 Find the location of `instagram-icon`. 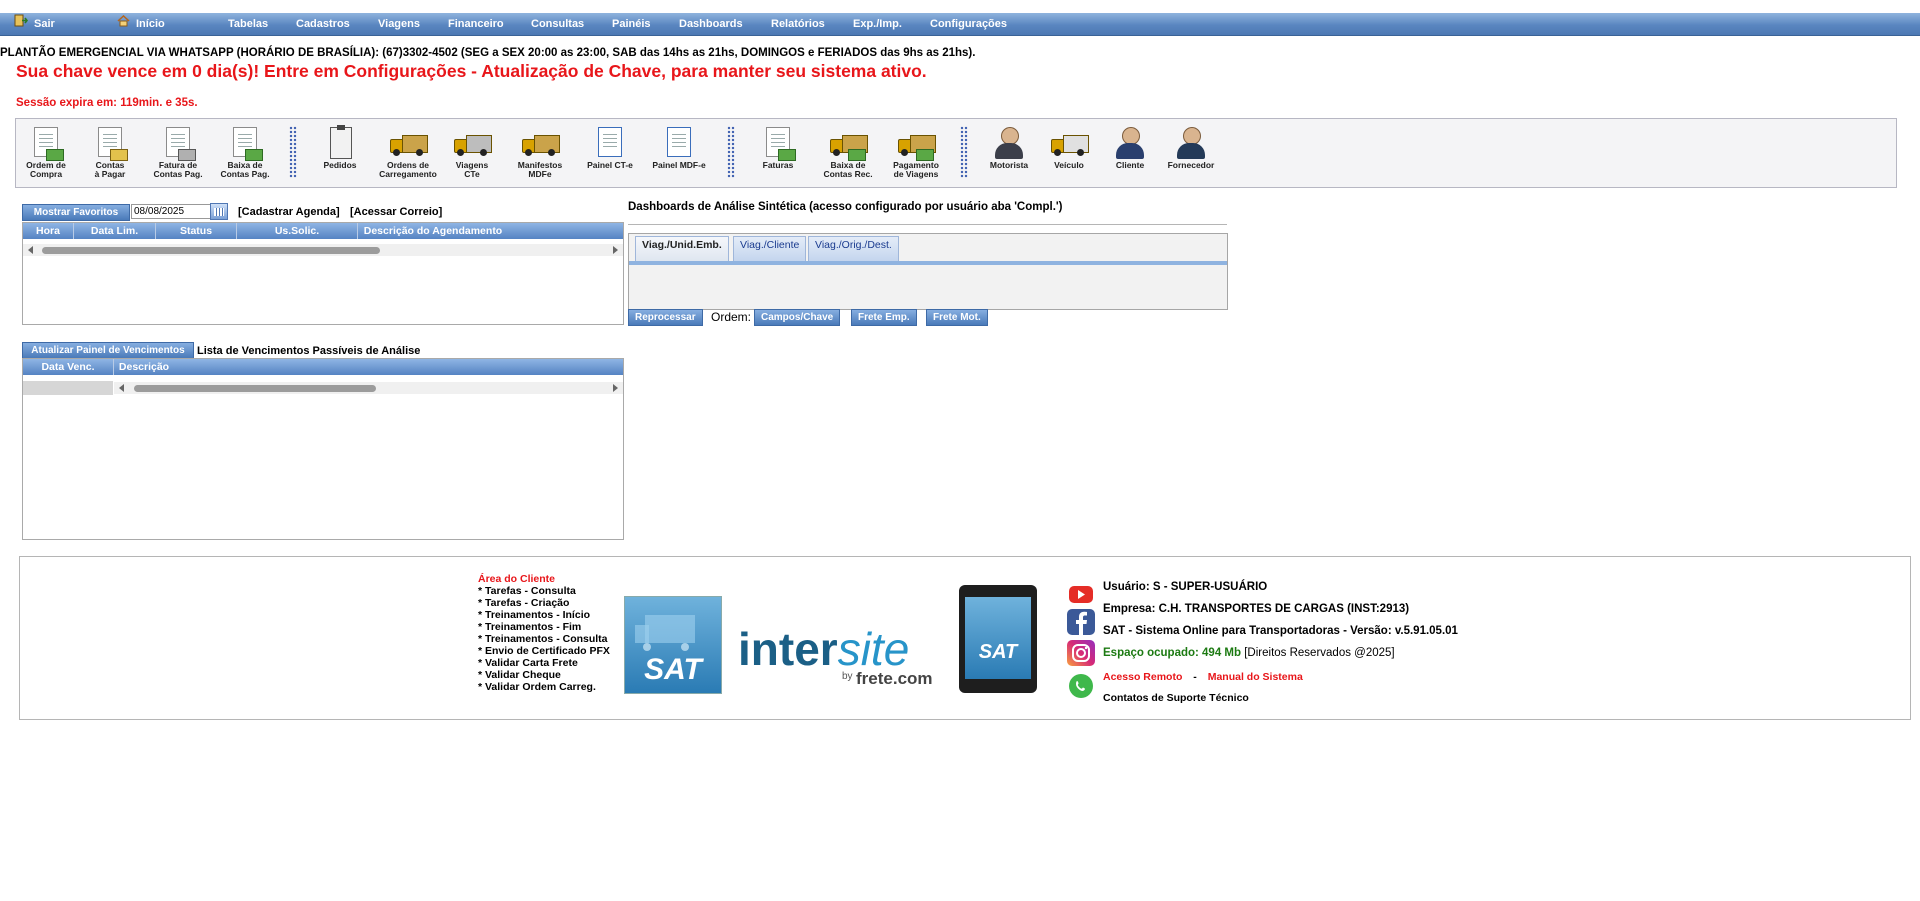

instagram-icon is located at coordinates (1081, 653).